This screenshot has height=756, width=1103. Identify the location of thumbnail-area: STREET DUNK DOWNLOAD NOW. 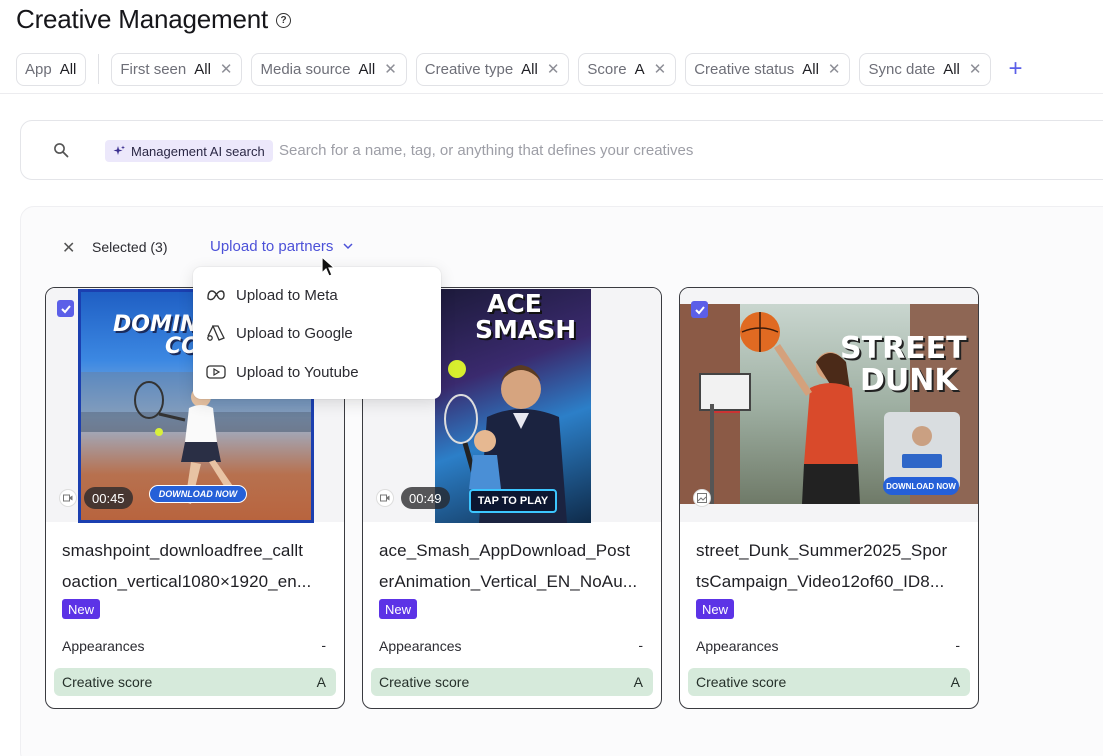
(829, 405).